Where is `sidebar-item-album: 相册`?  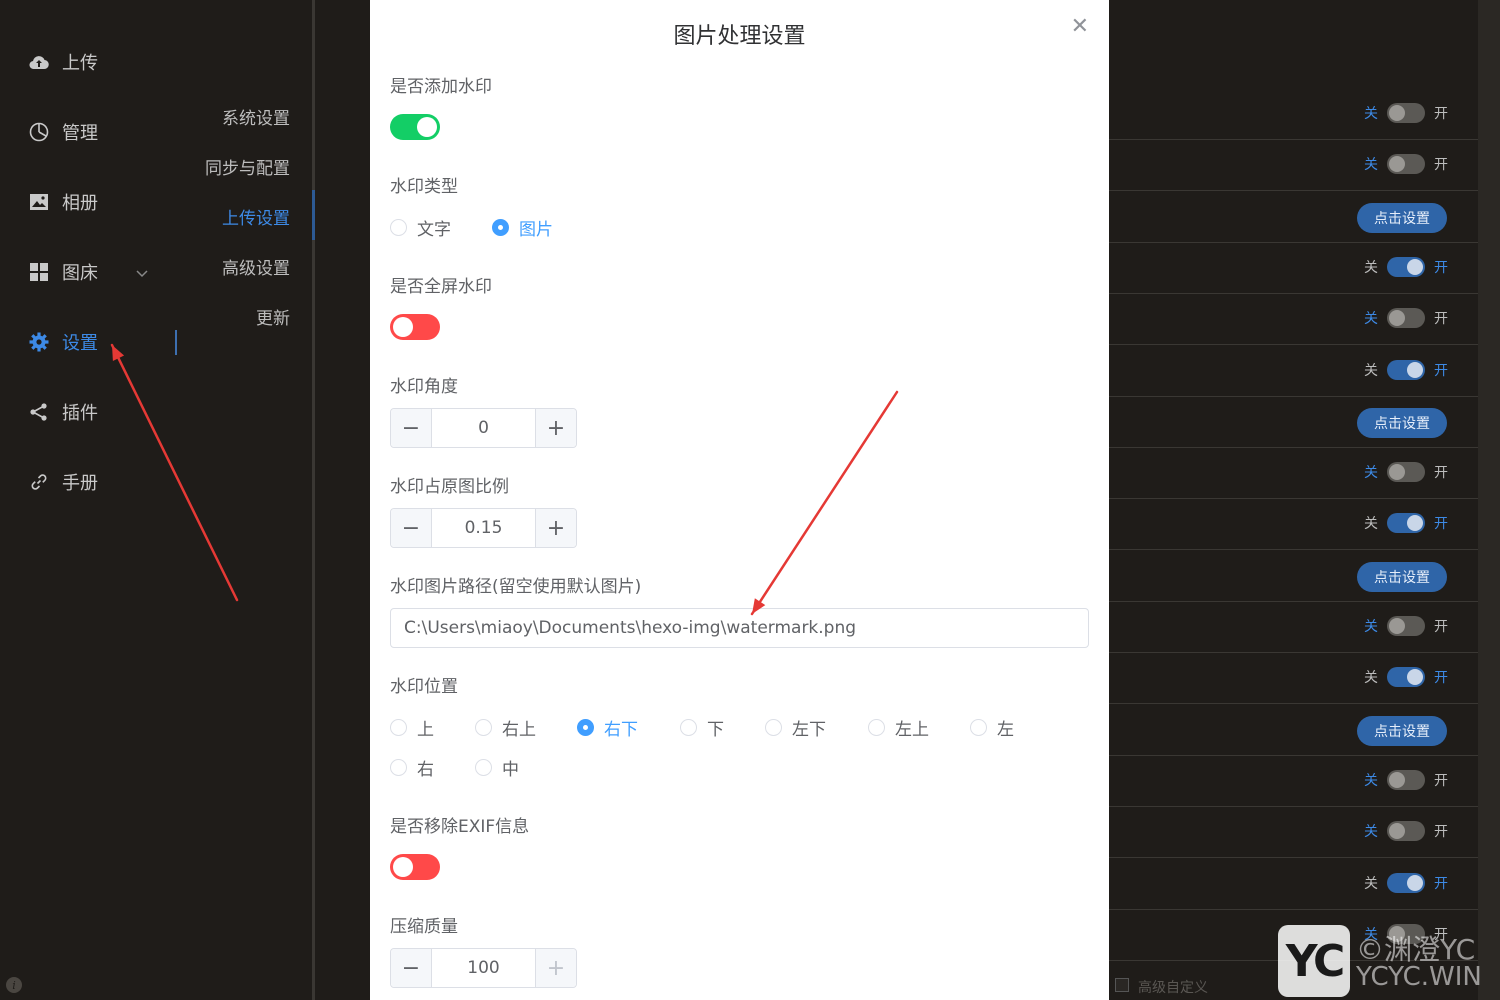
sidebar-item-album: 相册 is located at coordinates (63, 202).